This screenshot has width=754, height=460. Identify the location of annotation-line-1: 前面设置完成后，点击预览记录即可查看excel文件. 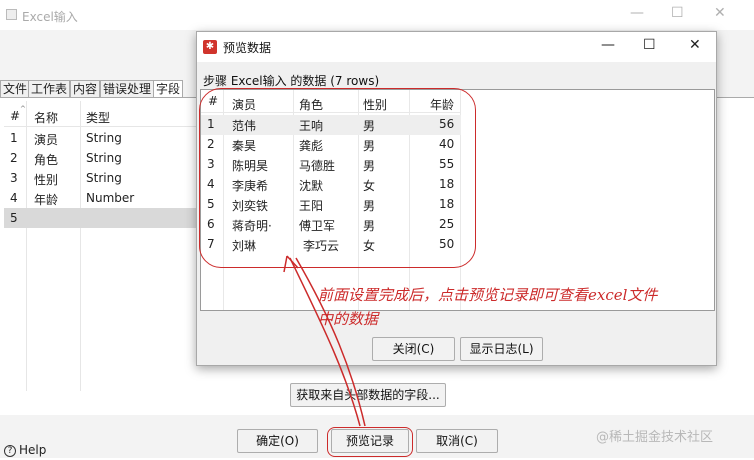
(488, 295).